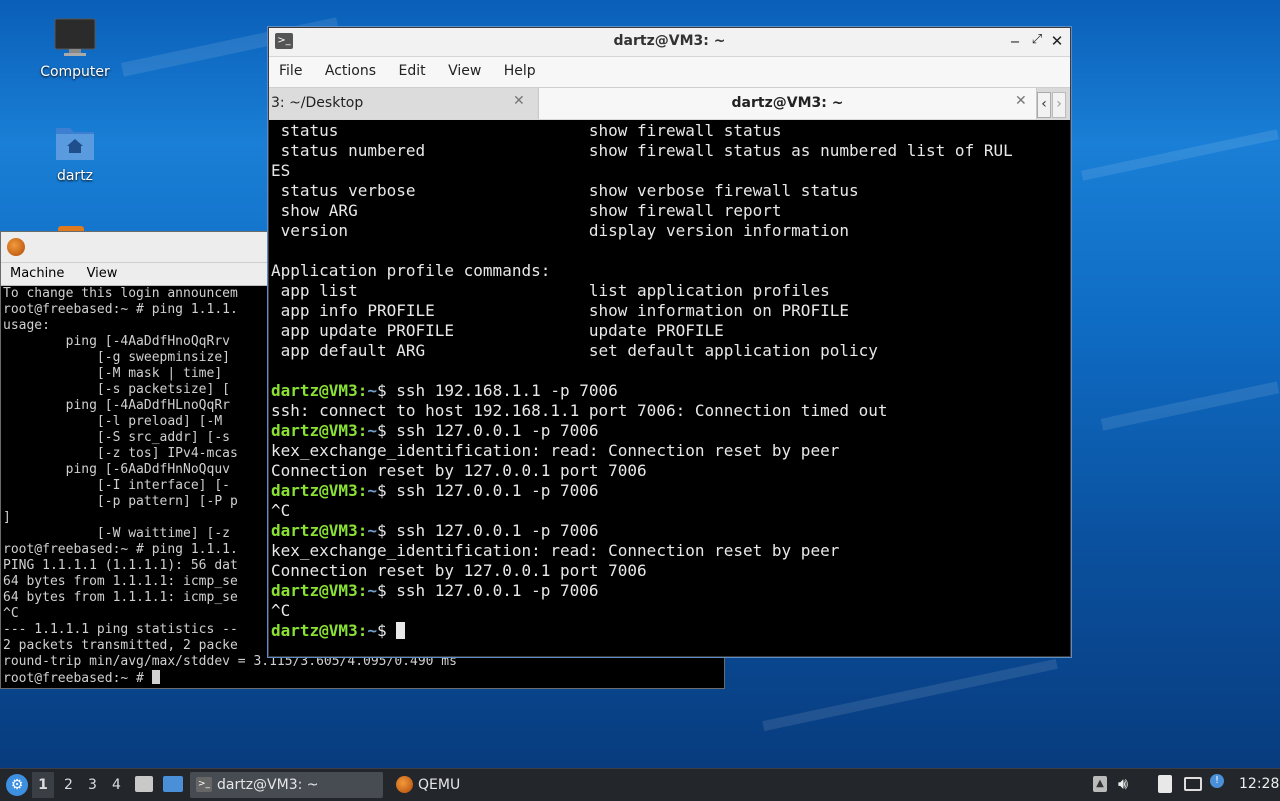 The image size is (1280, 801). I want to click on file-manager-icon, so click(144, 784).